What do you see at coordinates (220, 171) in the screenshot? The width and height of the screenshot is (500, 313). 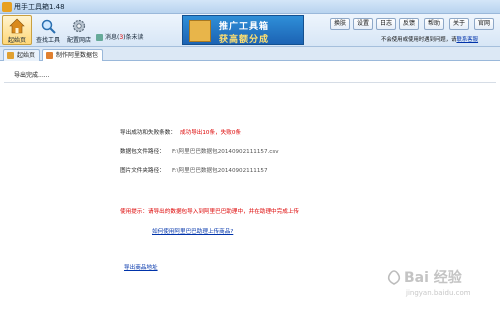 I see `image-folder-value: F:\阿里巴巴数据包20140902111157` at bounding box center [220, 171].